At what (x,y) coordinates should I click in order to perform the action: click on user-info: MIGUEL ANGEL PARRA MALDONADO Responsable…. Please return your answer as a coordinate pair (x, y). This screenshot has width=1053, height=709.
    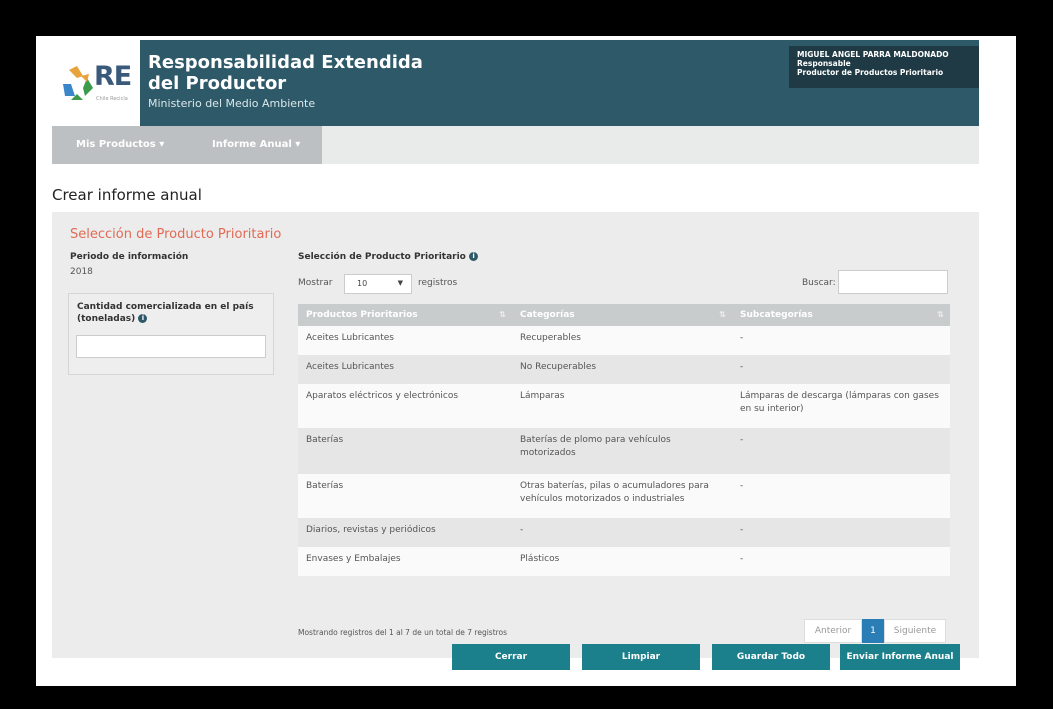
    Looking at the image, I should click on (884, 67).